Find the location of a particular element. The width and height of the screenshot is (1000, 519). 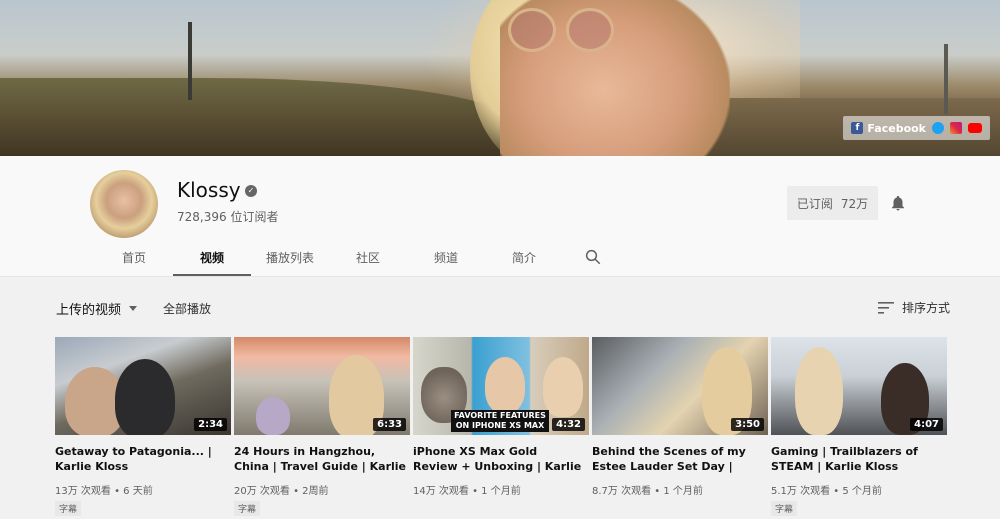

notification-bell-icon is located at coordinates (898, 203).